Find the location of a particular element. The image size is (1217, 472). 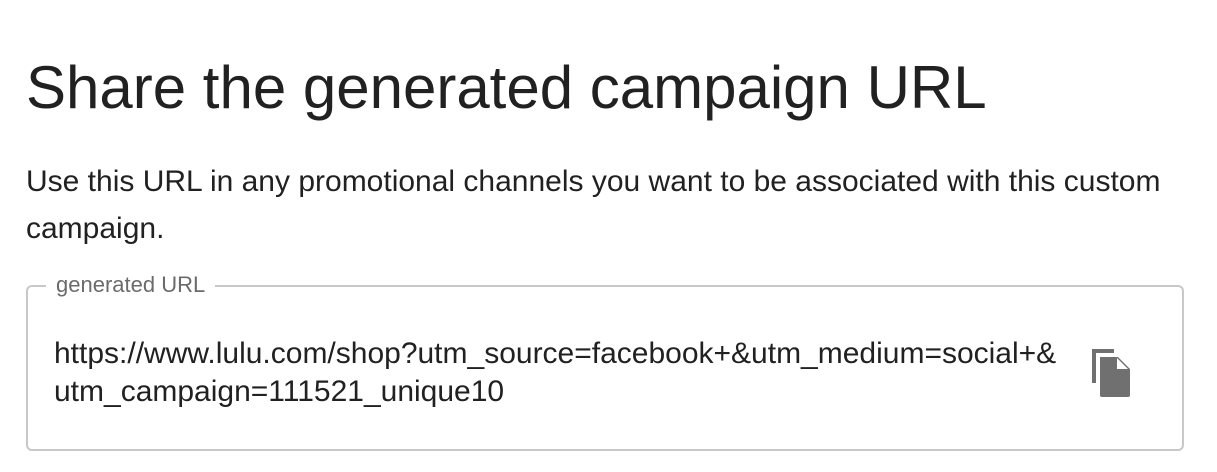

copy-button is located at coordinates (1110, 372).